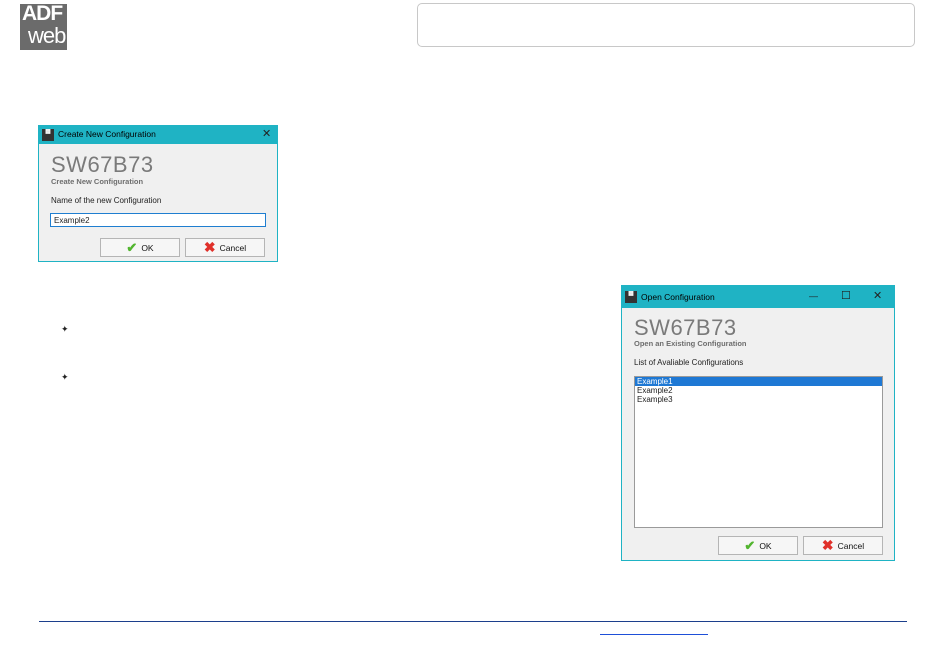 This screenshot has width=950, height=654. Describe the element at coordinates (107, 134) in the screenshot. I see `dialog-title: Create New Configuration` at that location.